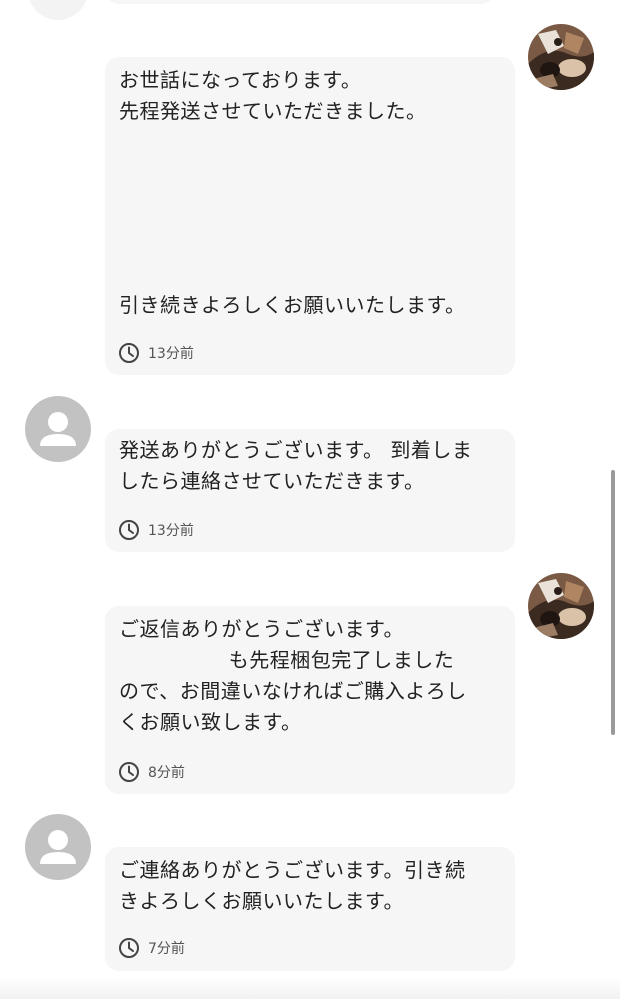  What do you see at coordinates (310, 988) in the screenshot?
I see `bottom-fade` at bounding box center [310, 988].